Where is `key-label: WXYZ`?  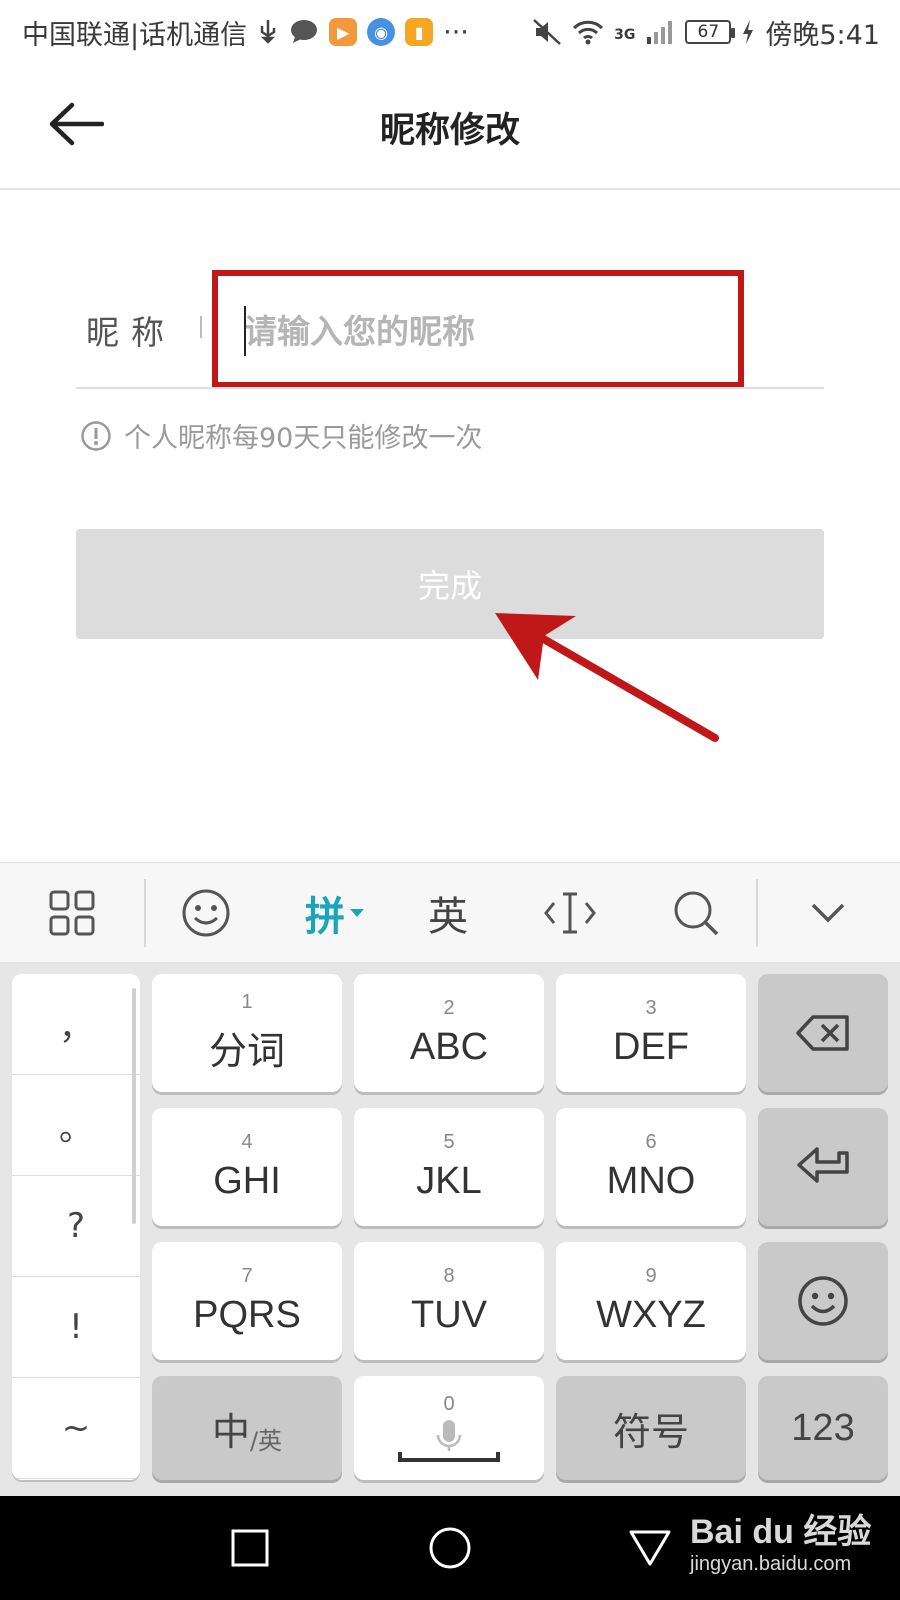 key-label: WXYZ is located at coordinates (651, 1315).